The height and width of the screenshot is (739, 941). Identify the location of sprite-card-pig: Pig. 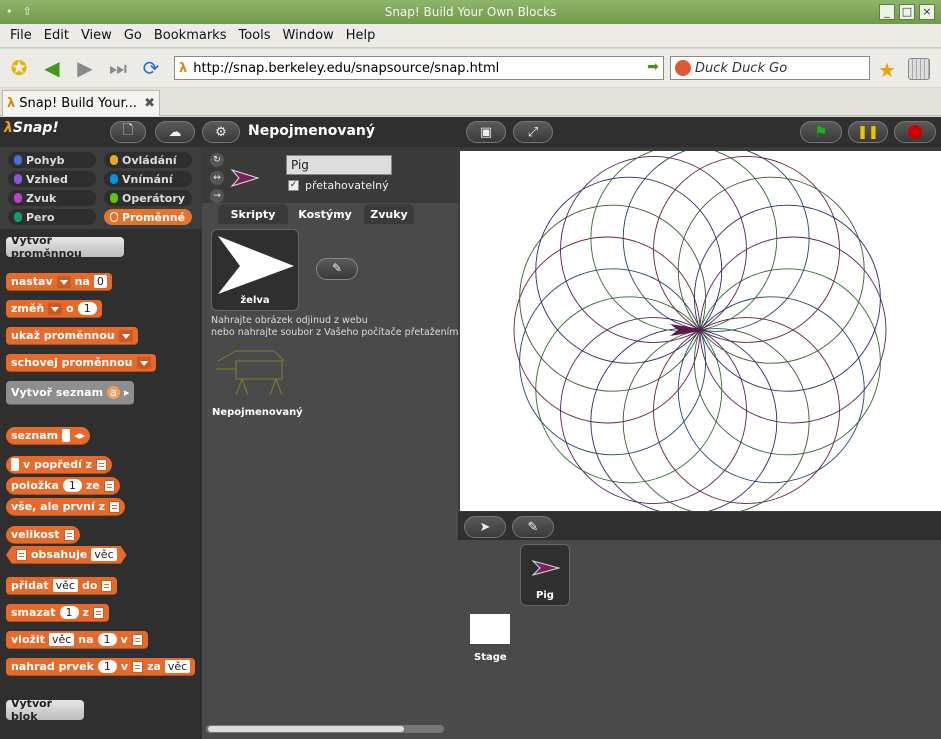
(545, 575).